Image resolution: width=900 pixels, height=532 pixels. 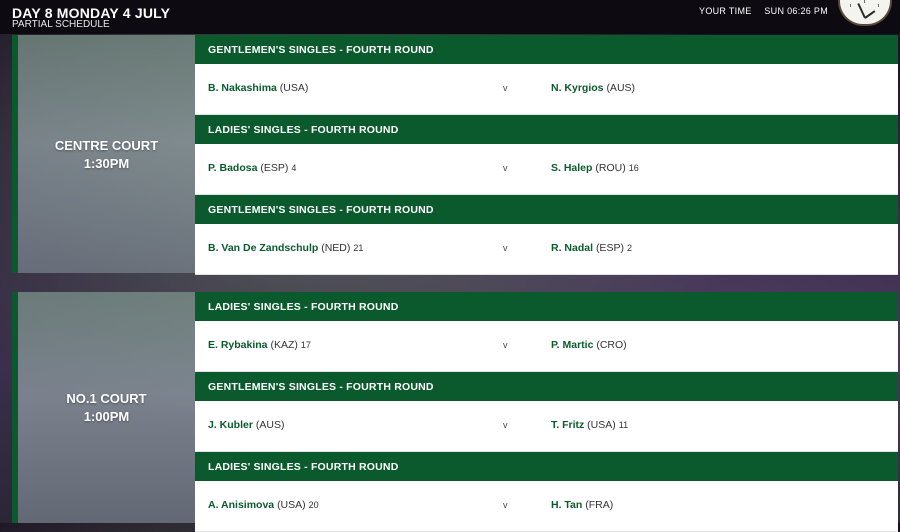 I want to click on player-1: B. Van De Zandschulp (NED) 21, so click(x=285, y=248).